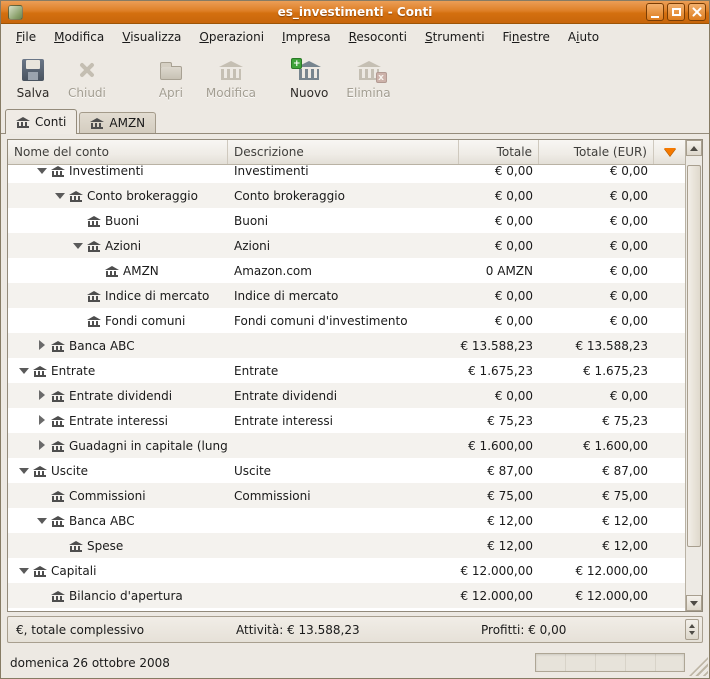 This screenshot has height=679, width=710. I want to click on table-row: Uscite Uscite € 87,00 € 87,00, so click(346, 470).